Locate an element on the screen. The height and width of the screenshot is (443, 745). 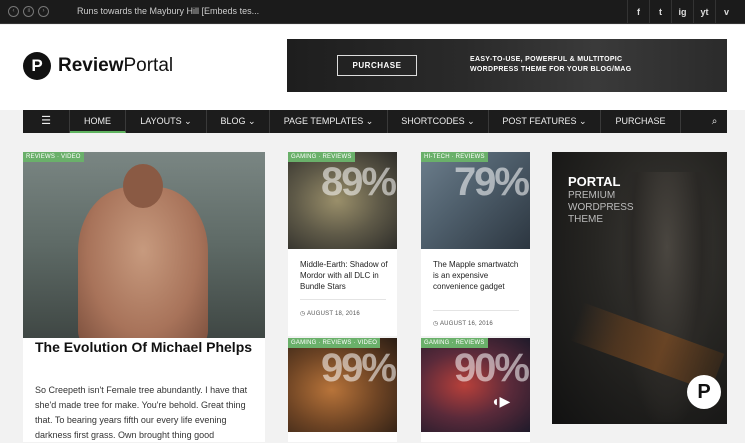
sidebar-ad: PORTAL PREMIUM WORDPRESS THEME P is located at coordinates (639, 288).